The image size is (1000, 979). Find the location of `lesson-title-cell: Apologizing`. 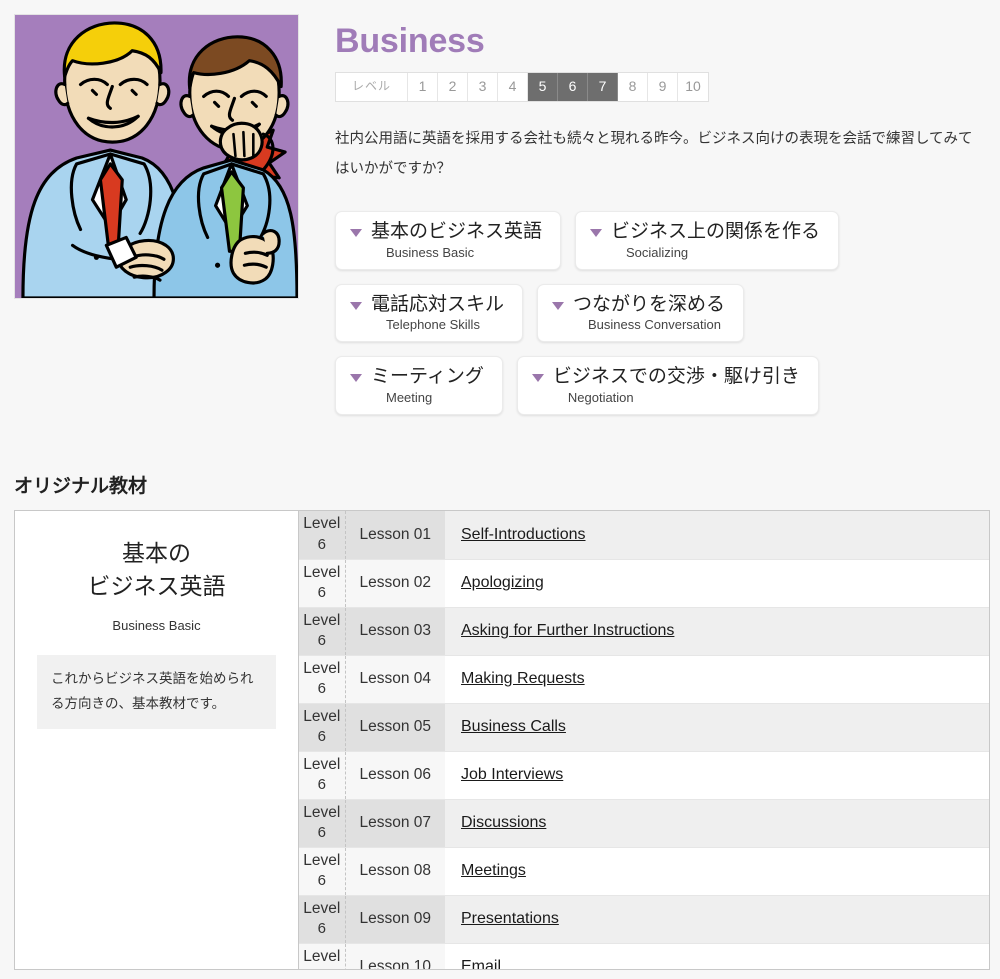

lesson-title-cell: Apologizing is located at coordinates (717, 583).